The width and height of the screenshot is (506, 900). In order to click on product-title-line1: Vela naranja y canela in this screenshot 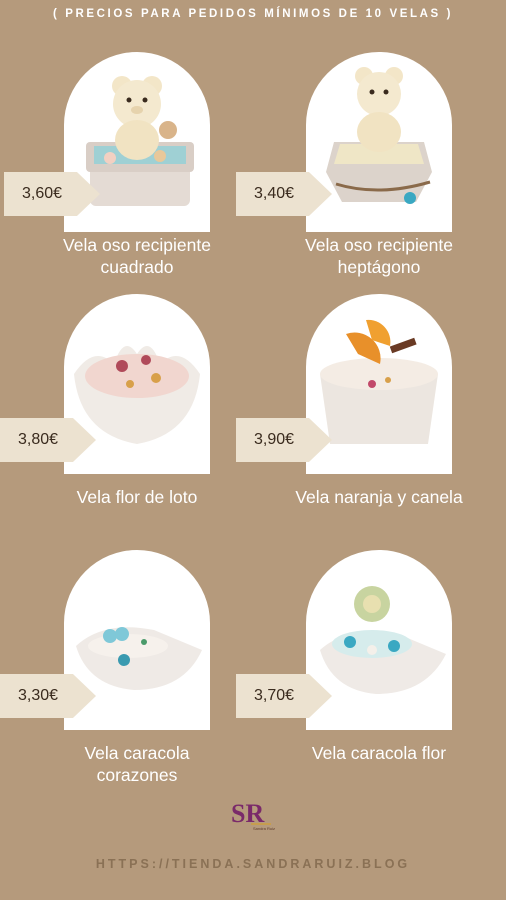, I will do `click(379, 497)`.